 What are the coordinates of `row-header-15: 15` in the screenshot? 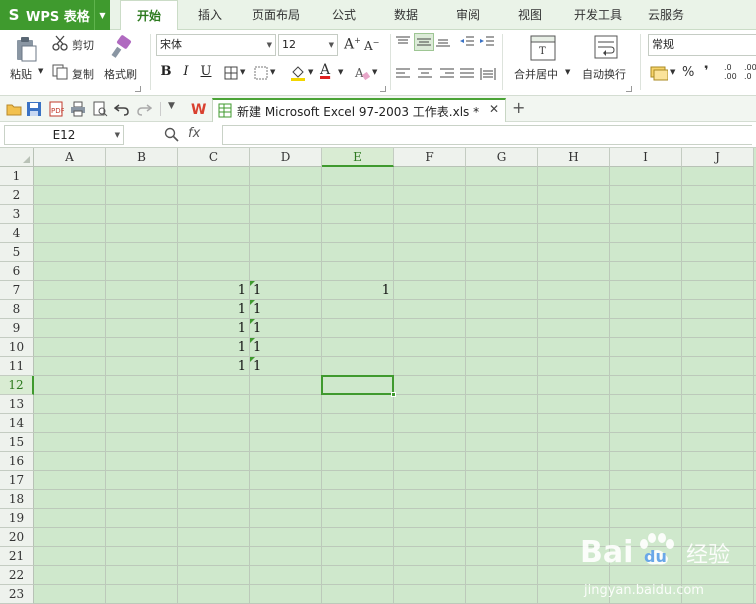 It's located at (17, 442).